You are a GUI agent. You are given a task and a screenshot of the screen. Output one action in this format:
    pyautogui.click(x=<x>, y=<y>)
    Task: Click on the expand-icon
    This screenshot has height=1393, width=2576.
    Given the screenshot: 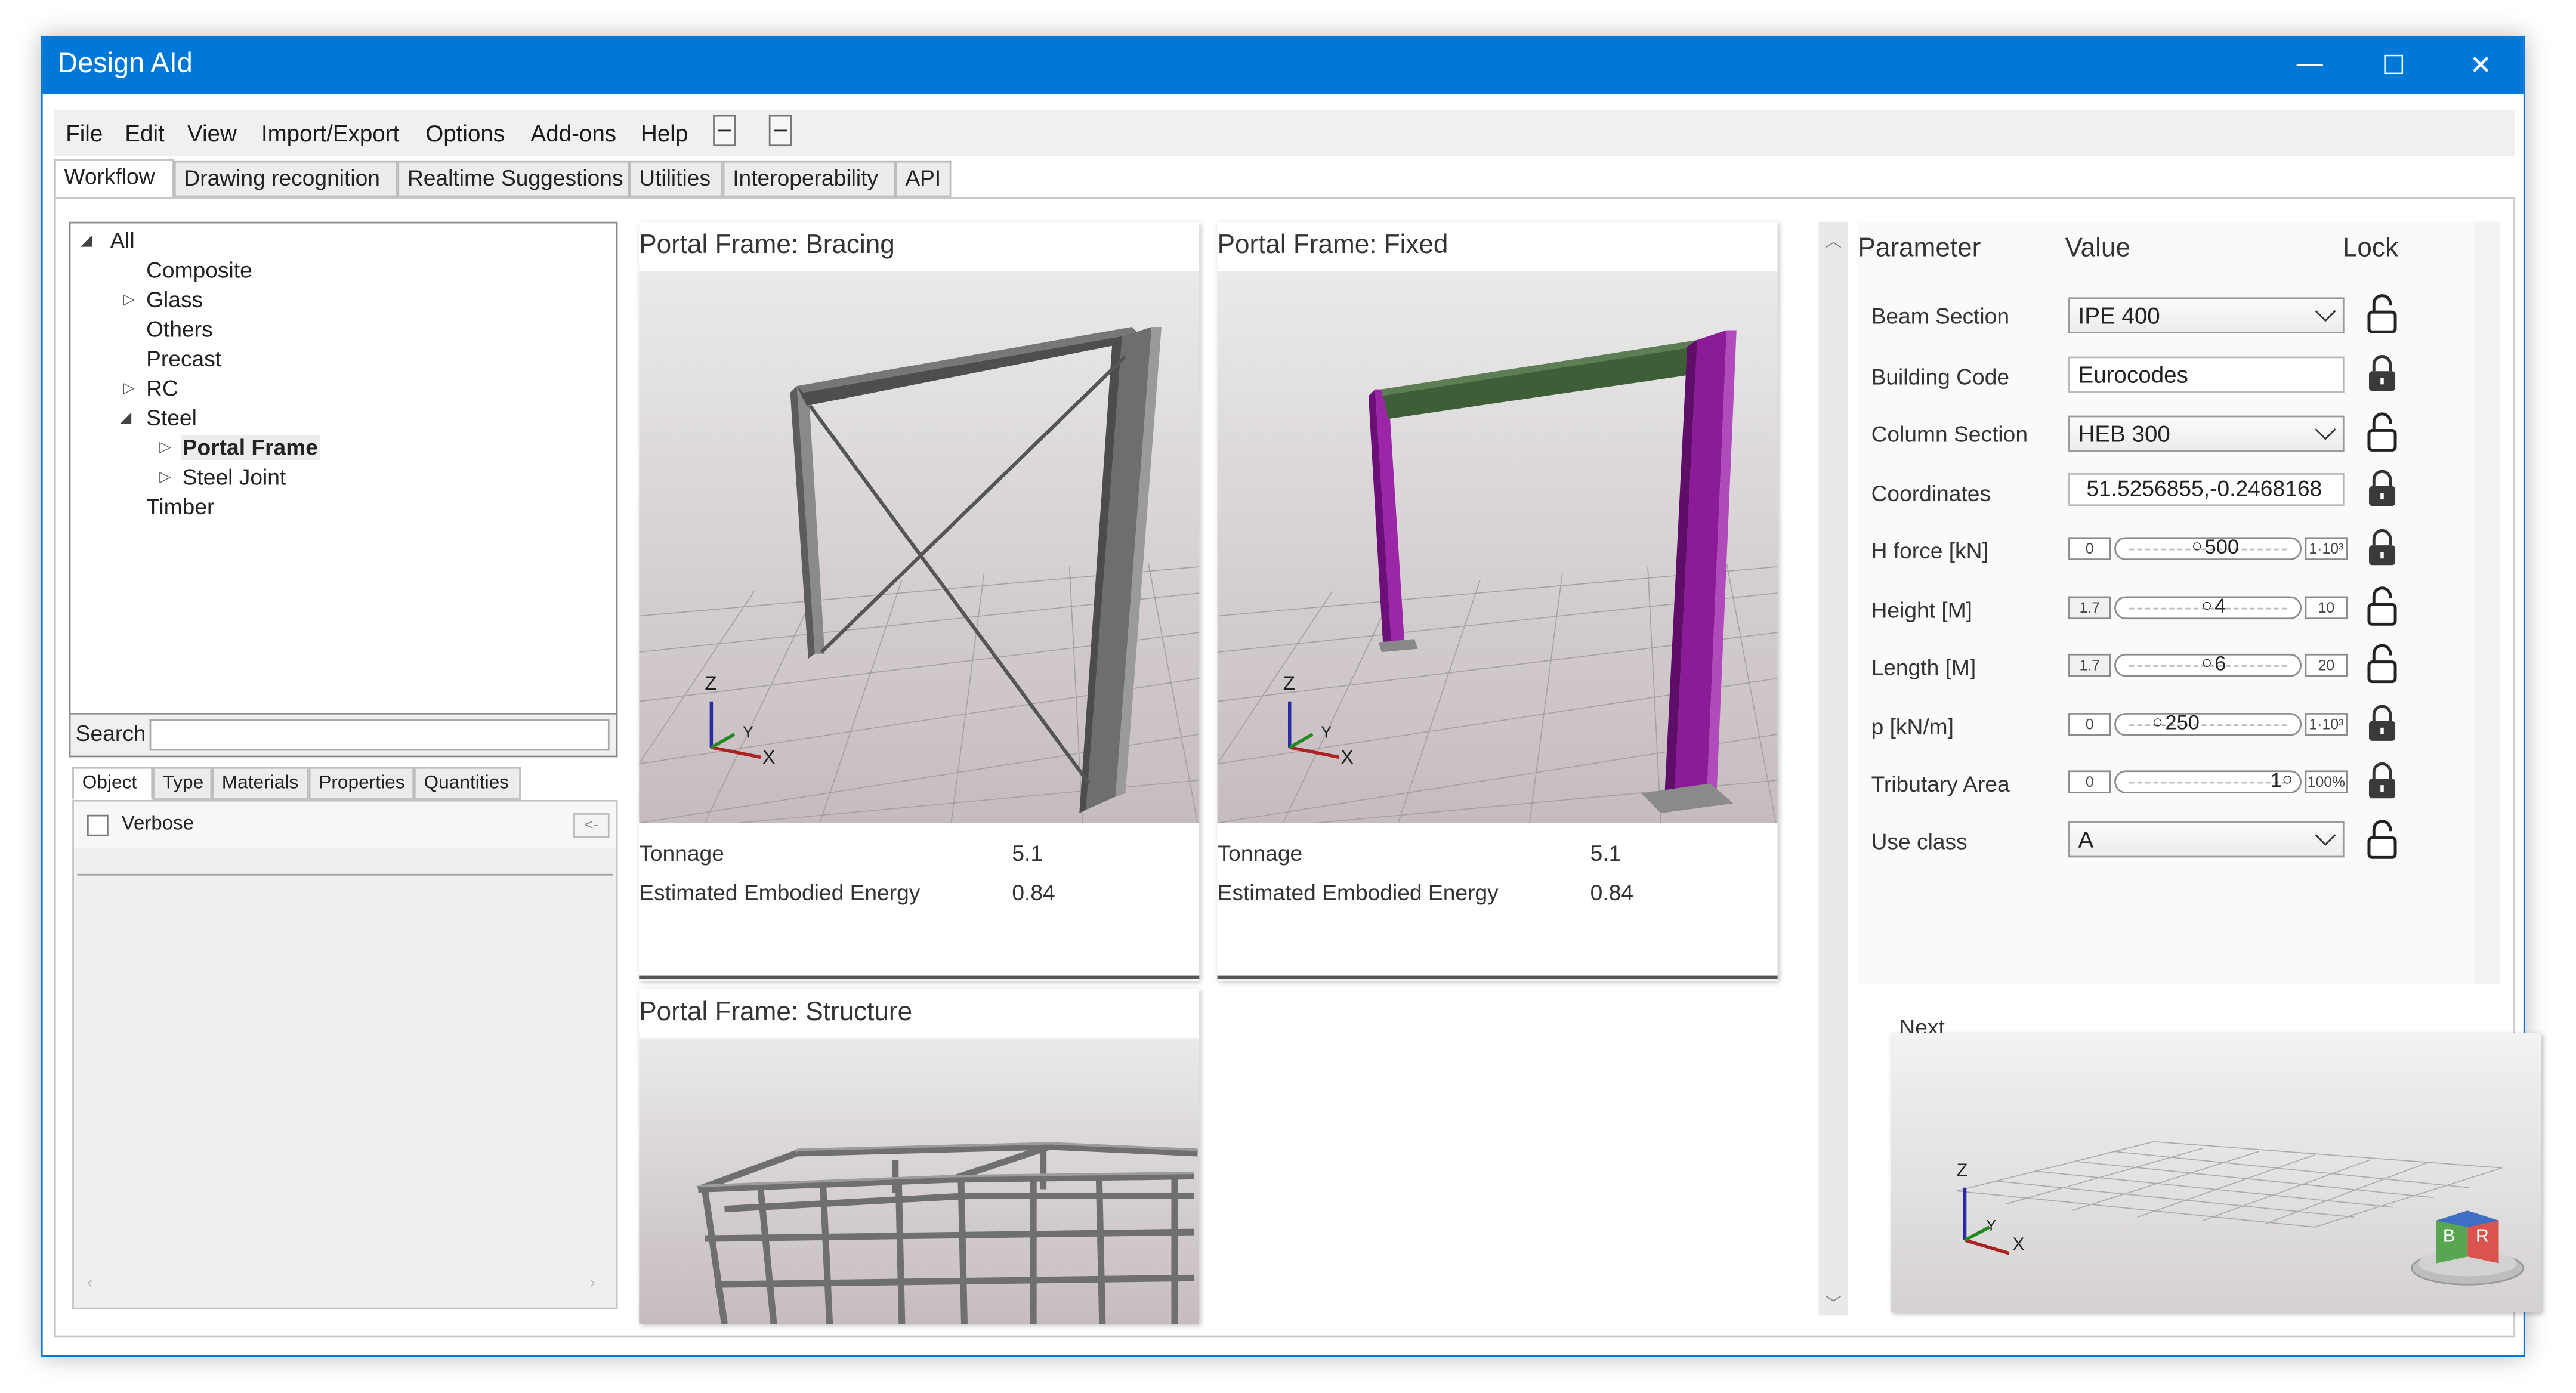 What is the action you would take?
    pyautogui.click(x=780, y=131)
    